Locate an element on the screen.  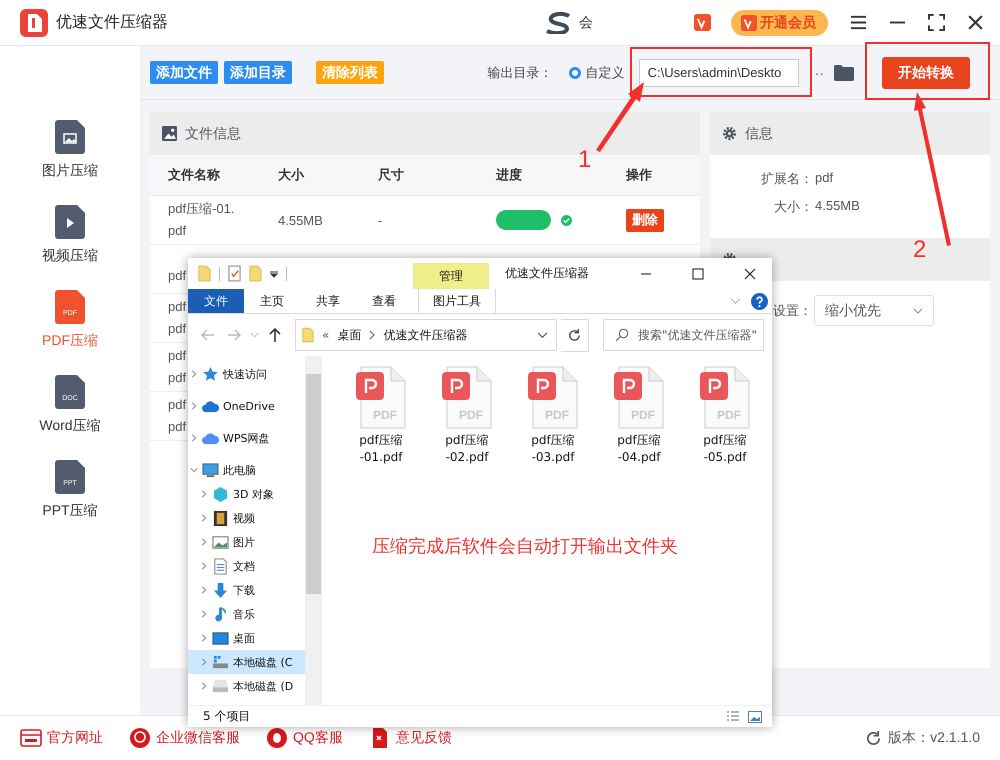
nav-tree-item: 文档 is located at coordinates (246, 566).